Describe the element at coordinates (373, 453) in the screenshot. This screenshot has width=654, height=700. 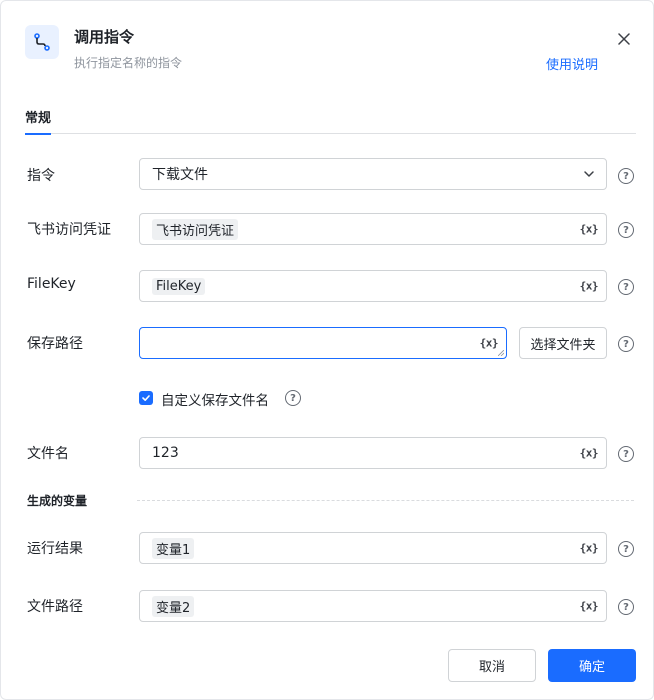
I see `file-name-input: 123 {x}` at that location.